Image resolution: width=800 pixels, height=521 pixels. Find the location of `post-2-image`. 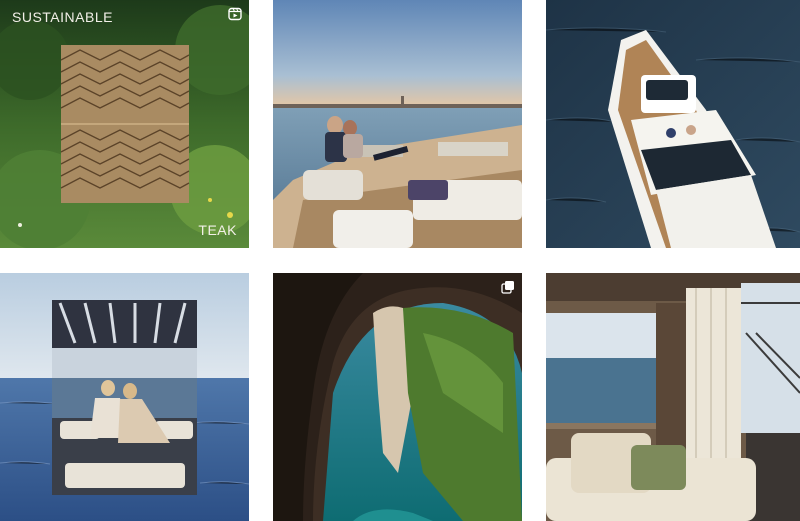

post-2-image is located at coordinates (397, 124).